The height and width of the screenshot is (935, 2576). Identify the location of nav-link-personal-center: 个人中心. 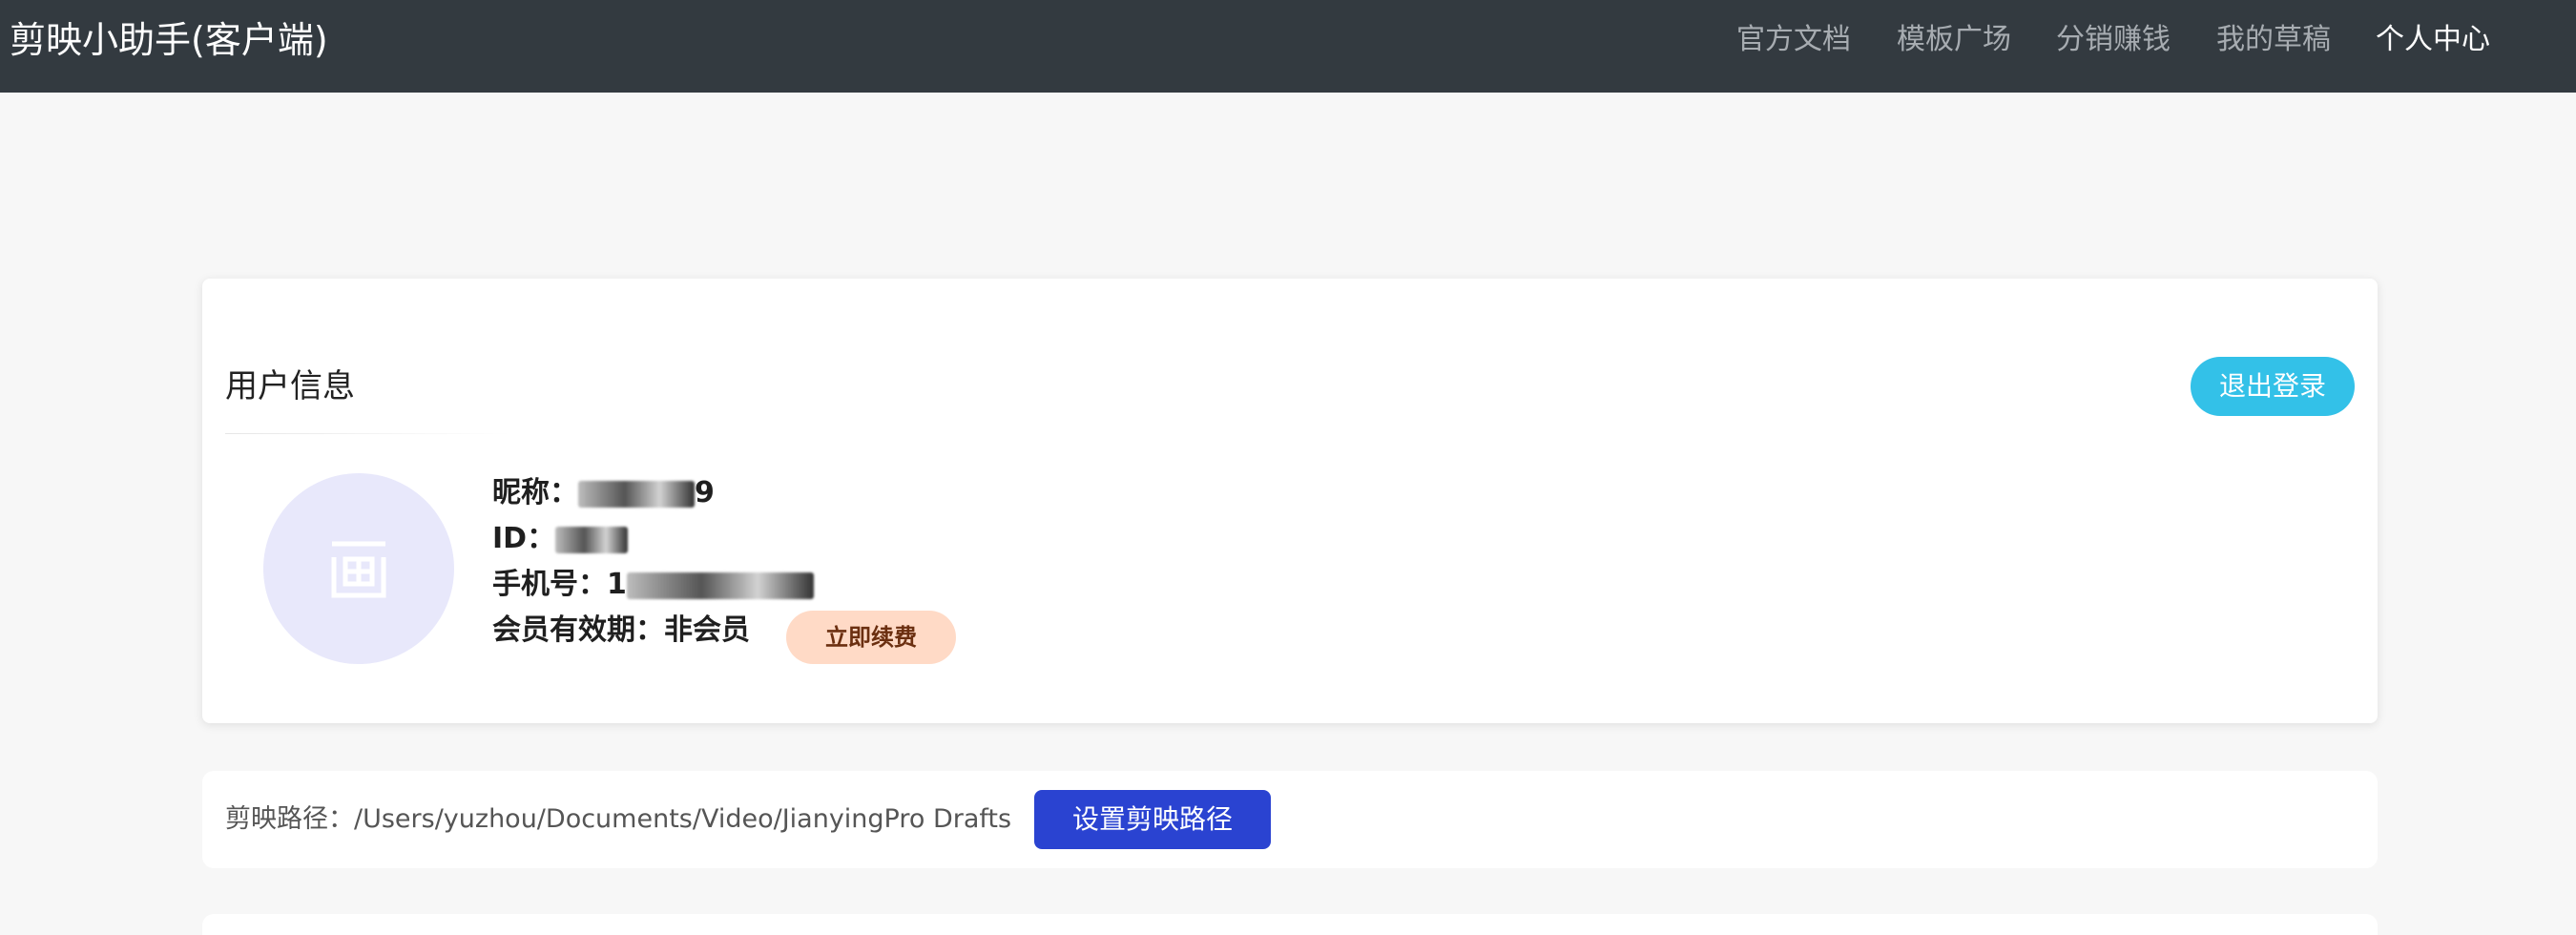
(2433, 40).